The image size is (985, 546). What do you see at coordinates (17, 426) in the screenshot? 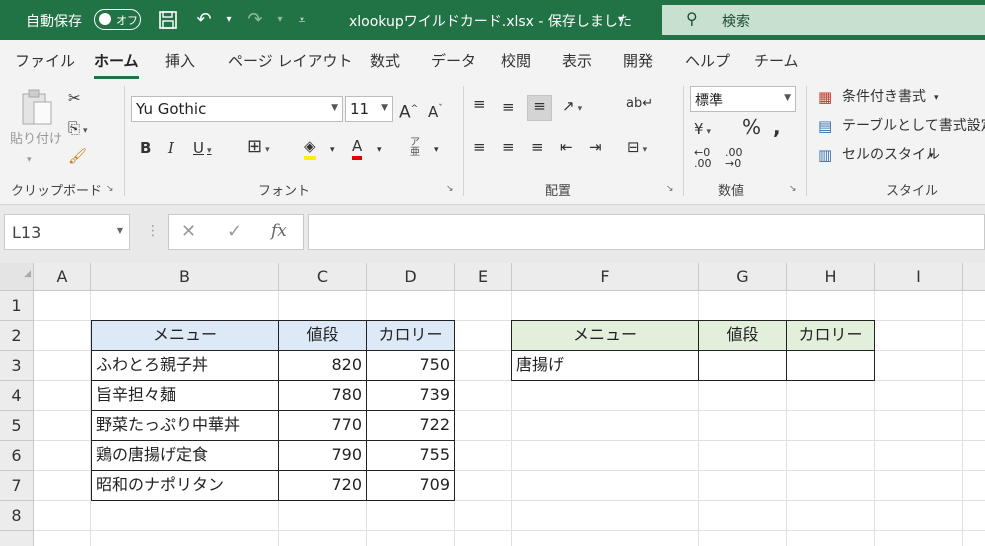
I see `row-header-5: 5` at bounding box center [17, 426].